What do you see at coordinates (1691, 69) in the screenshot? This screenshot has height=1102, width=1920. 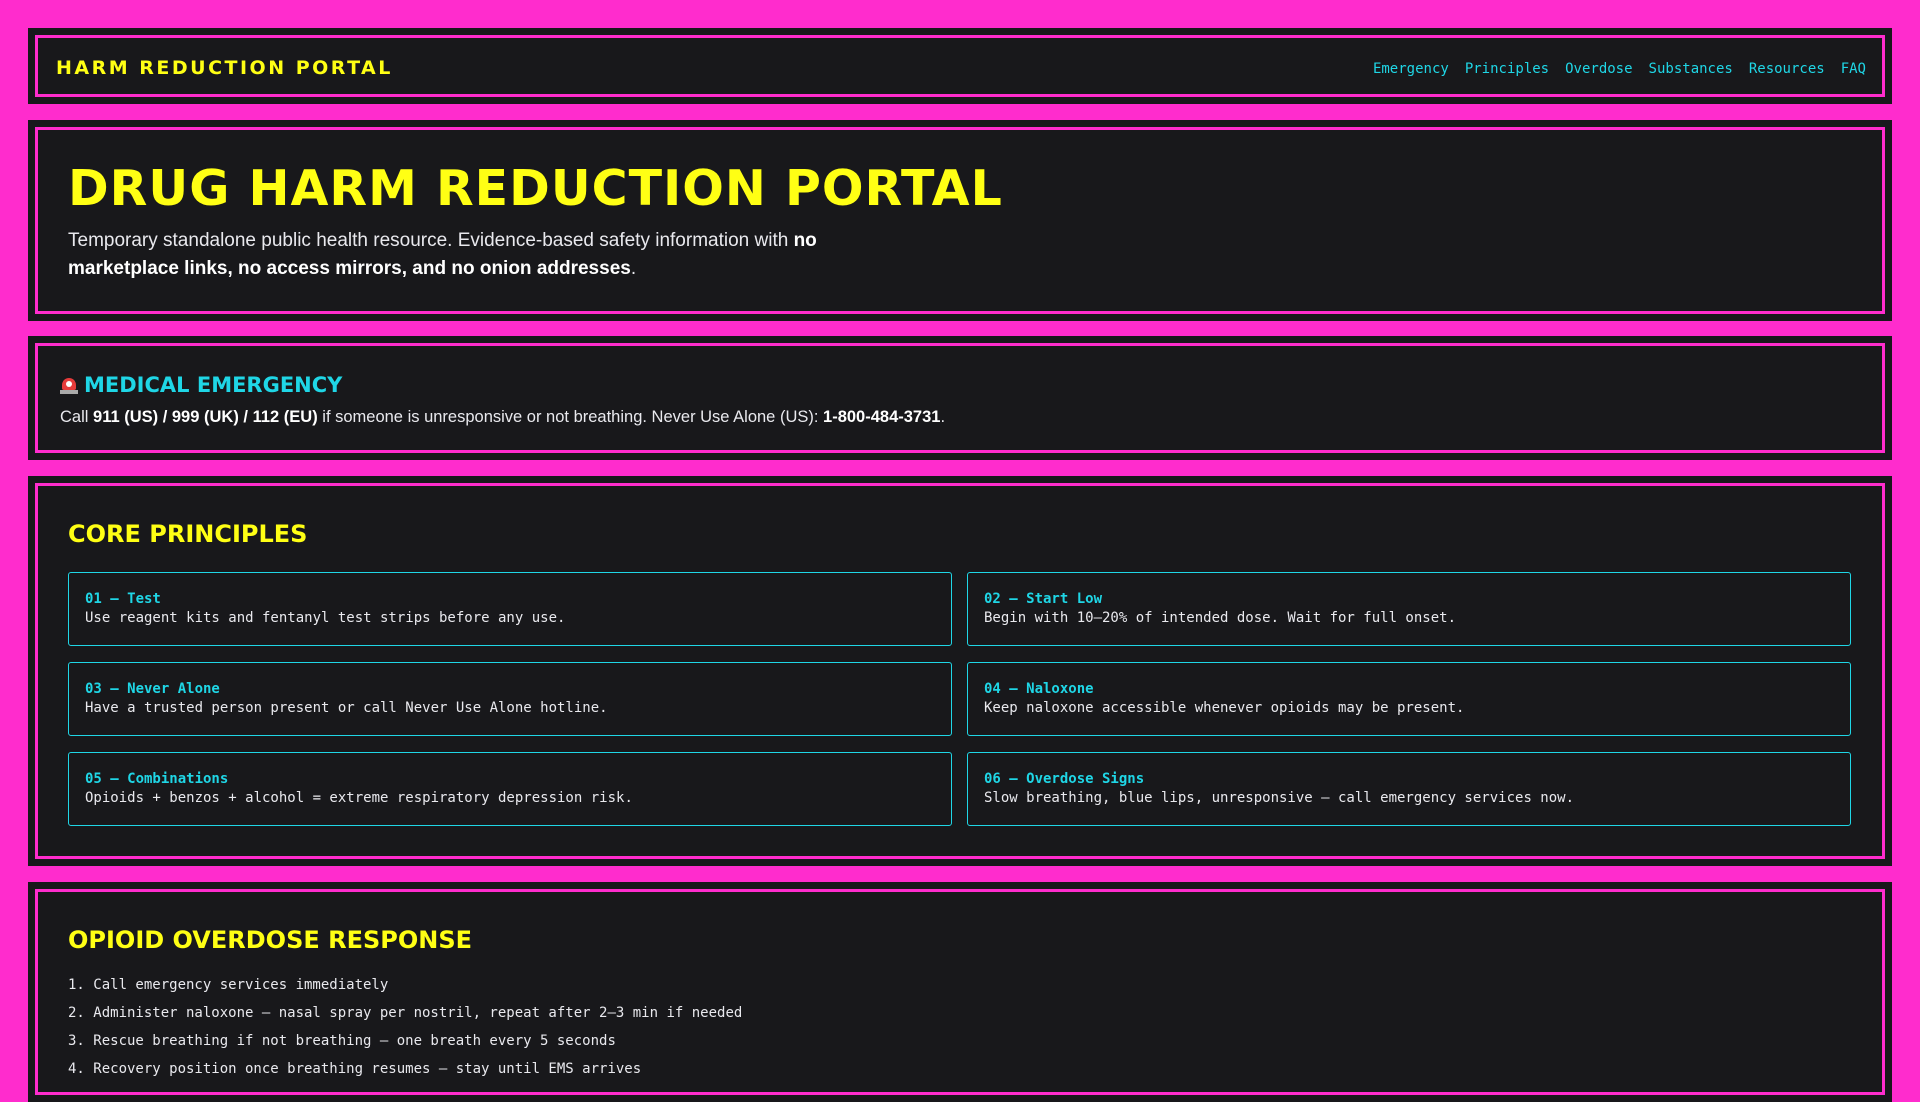 I see `nav-link-substances: Substances` at bounding box center [1691, 69].